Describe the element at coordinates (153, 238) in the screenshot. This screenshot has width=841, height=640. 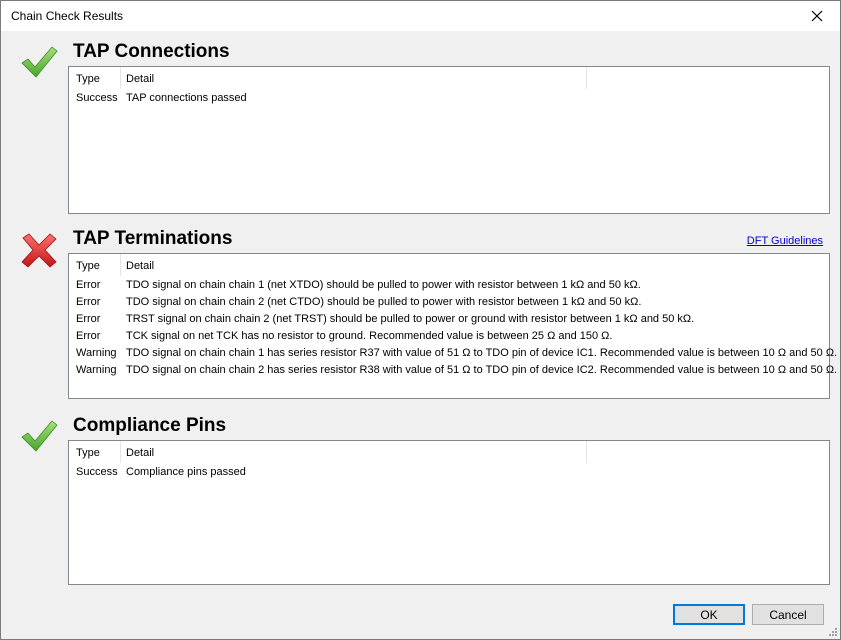
I see `section-title: TAP Terminations` at that location.